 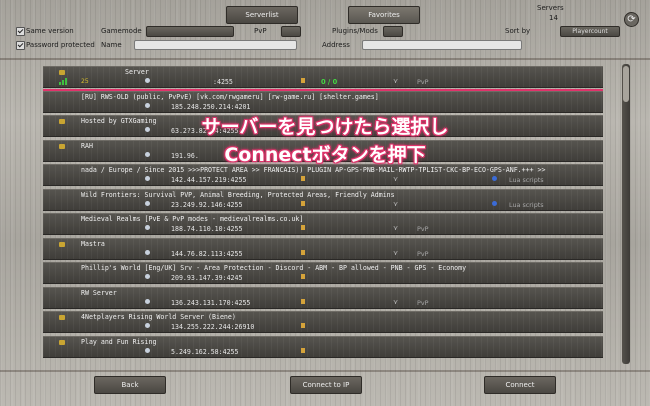 What do you see at coordinates (63, 81) in the screenshot?
I see `signal-icon` at bounding box center [63, 81].